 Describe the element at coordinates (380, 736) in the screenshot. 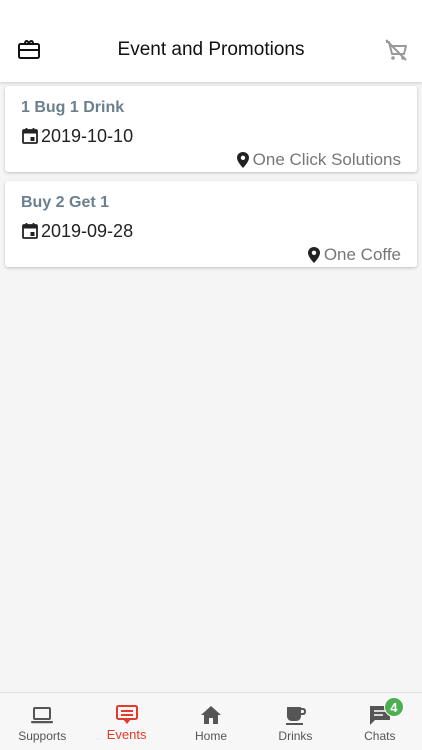

I see `tab-label: Chats` at that location.